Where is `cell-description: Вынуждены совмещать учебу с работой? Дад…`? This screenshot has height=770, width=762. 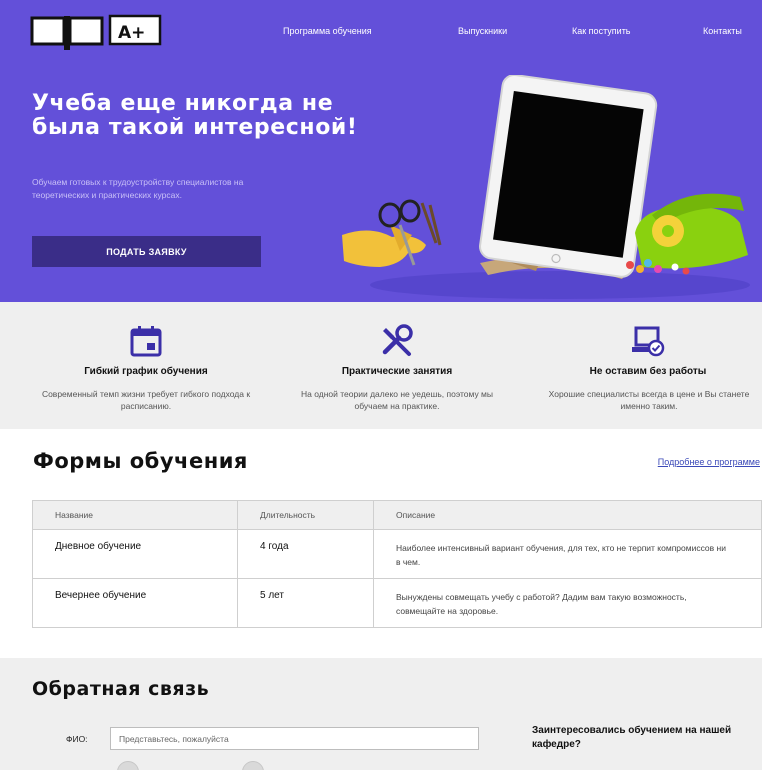
cell-description: Вынуждены совмещать учебу с работой? Дад… is located at coordinates (567, 603).